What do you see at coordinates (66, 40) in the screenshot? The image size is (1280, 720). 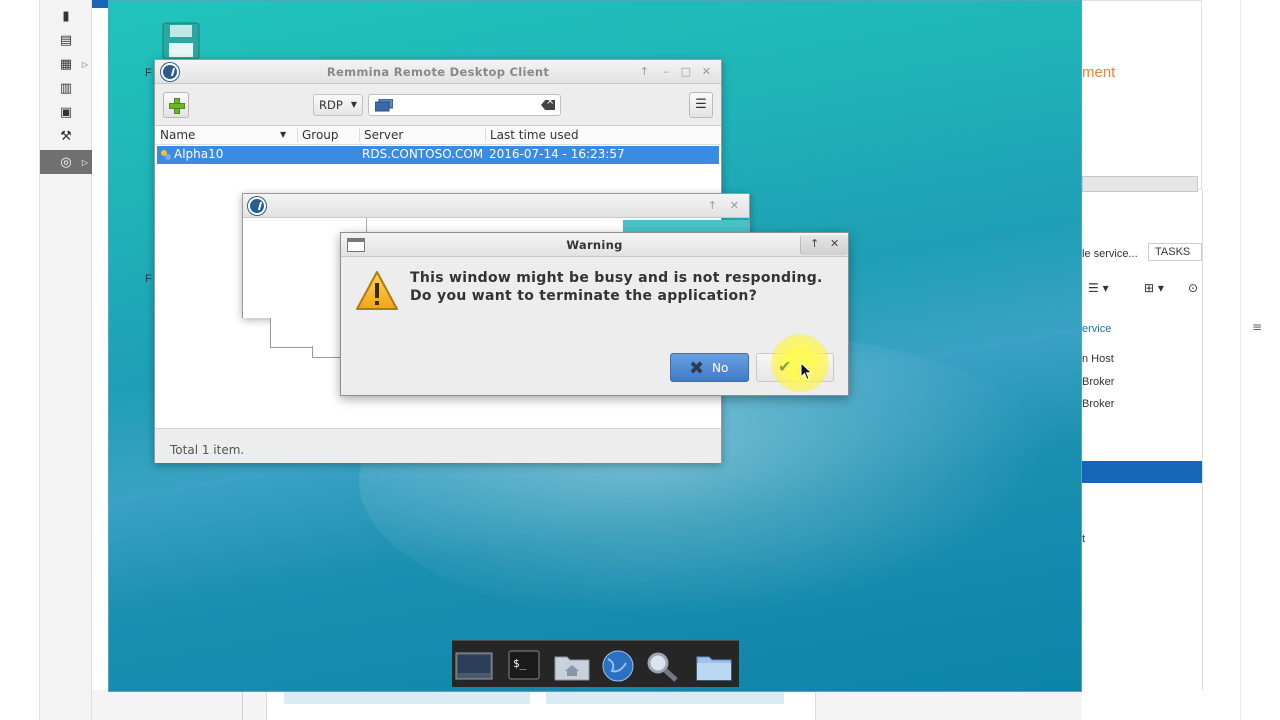 I see `local-server-icon: ▤` at bounding box center [66, 40].